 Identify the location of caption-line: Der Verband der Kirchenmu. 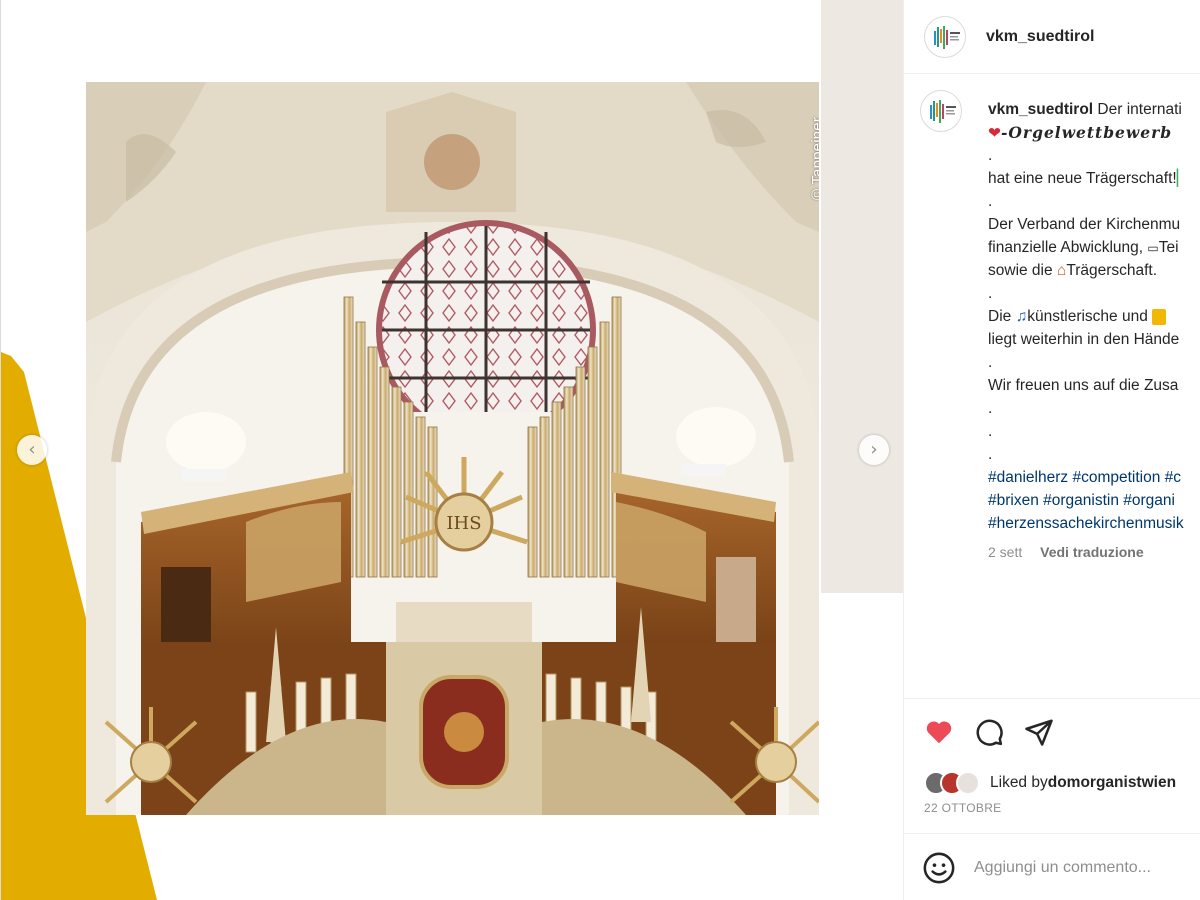
(1084, 224).